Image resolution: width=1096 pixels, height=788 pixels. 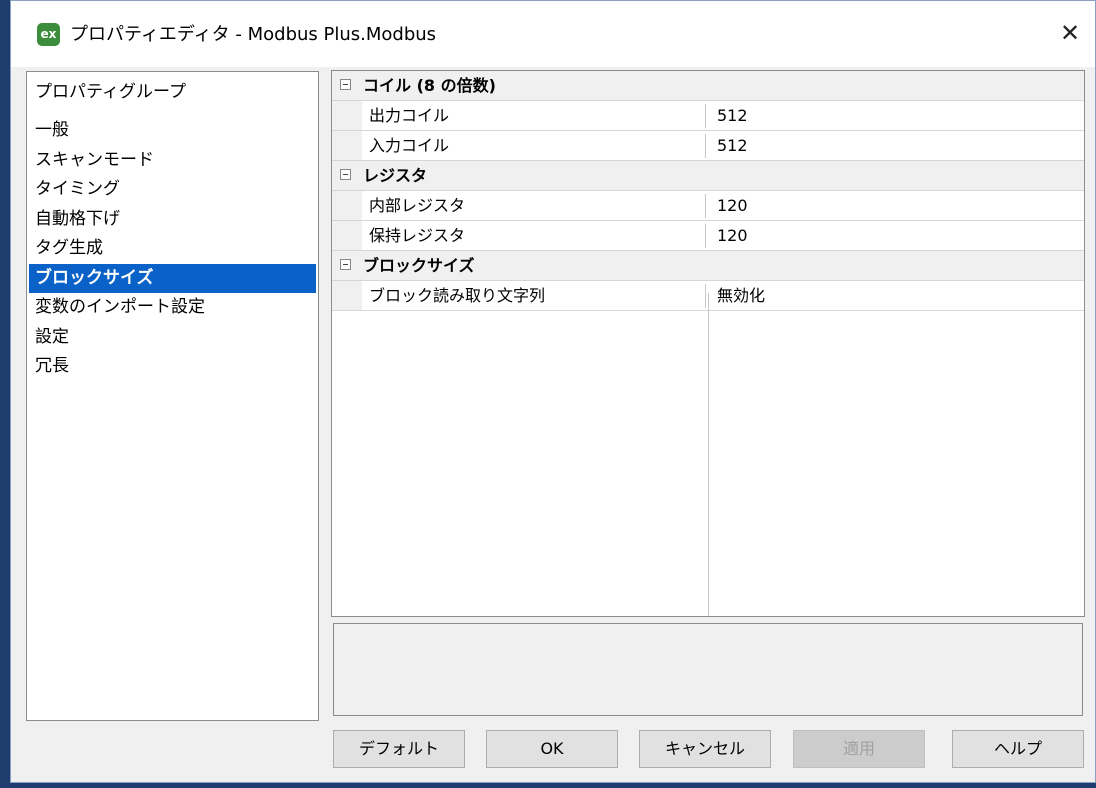 What do you see at coordinates (172, 278) in the screenshot?
I see `group-item-block-size: ブロックサイズ` at bounding box center [172, 278].